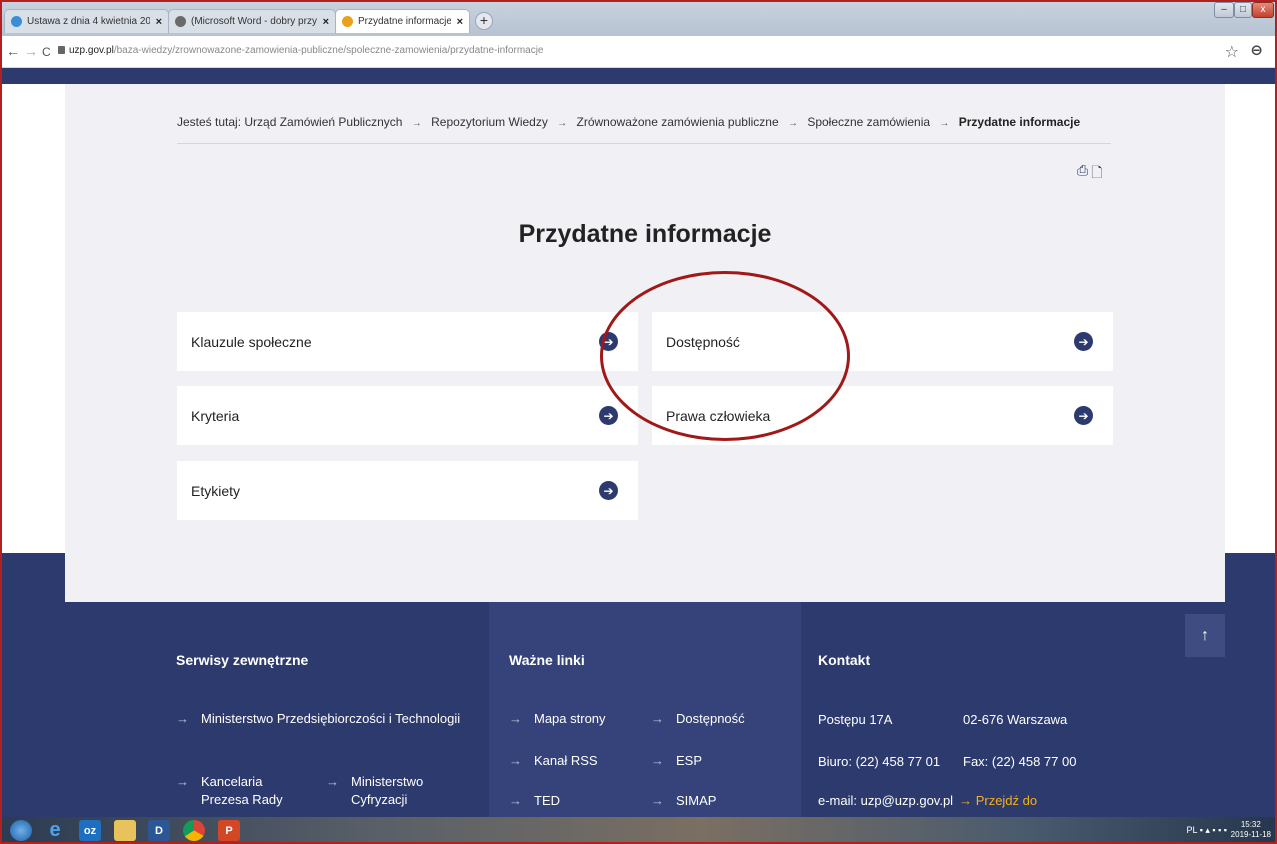 This screenshot has height=844, width=1277. I want to click on page-title: Przydatne informacje, so click(645, 234).